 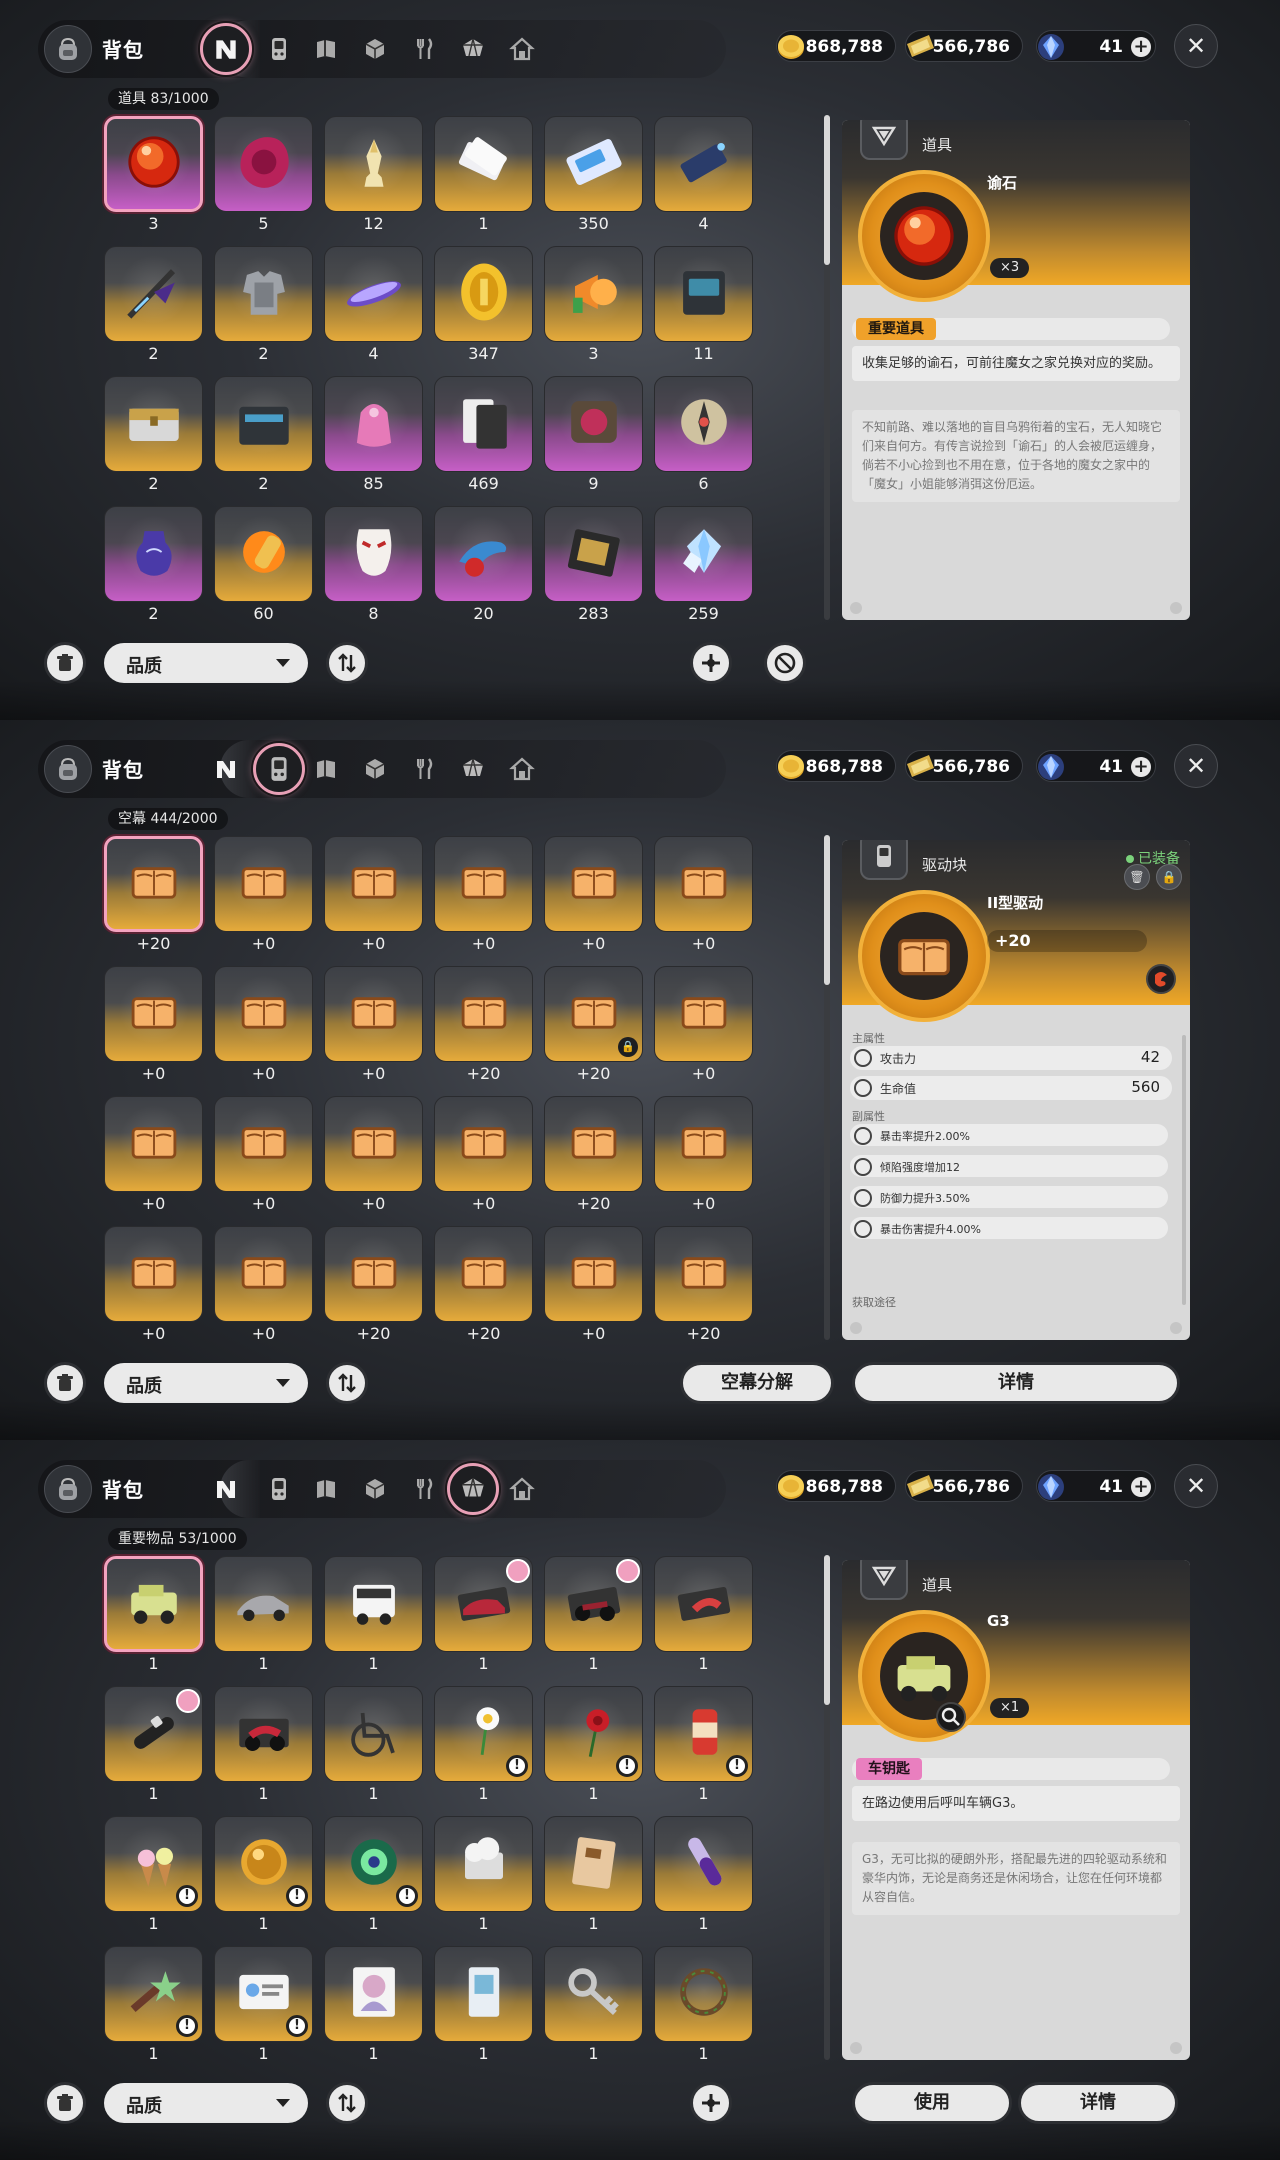 What do you see at coordinates (1169, 877) in the screenshot?
I see `lock-button: 🔒` at bounding box center [1169, 877].